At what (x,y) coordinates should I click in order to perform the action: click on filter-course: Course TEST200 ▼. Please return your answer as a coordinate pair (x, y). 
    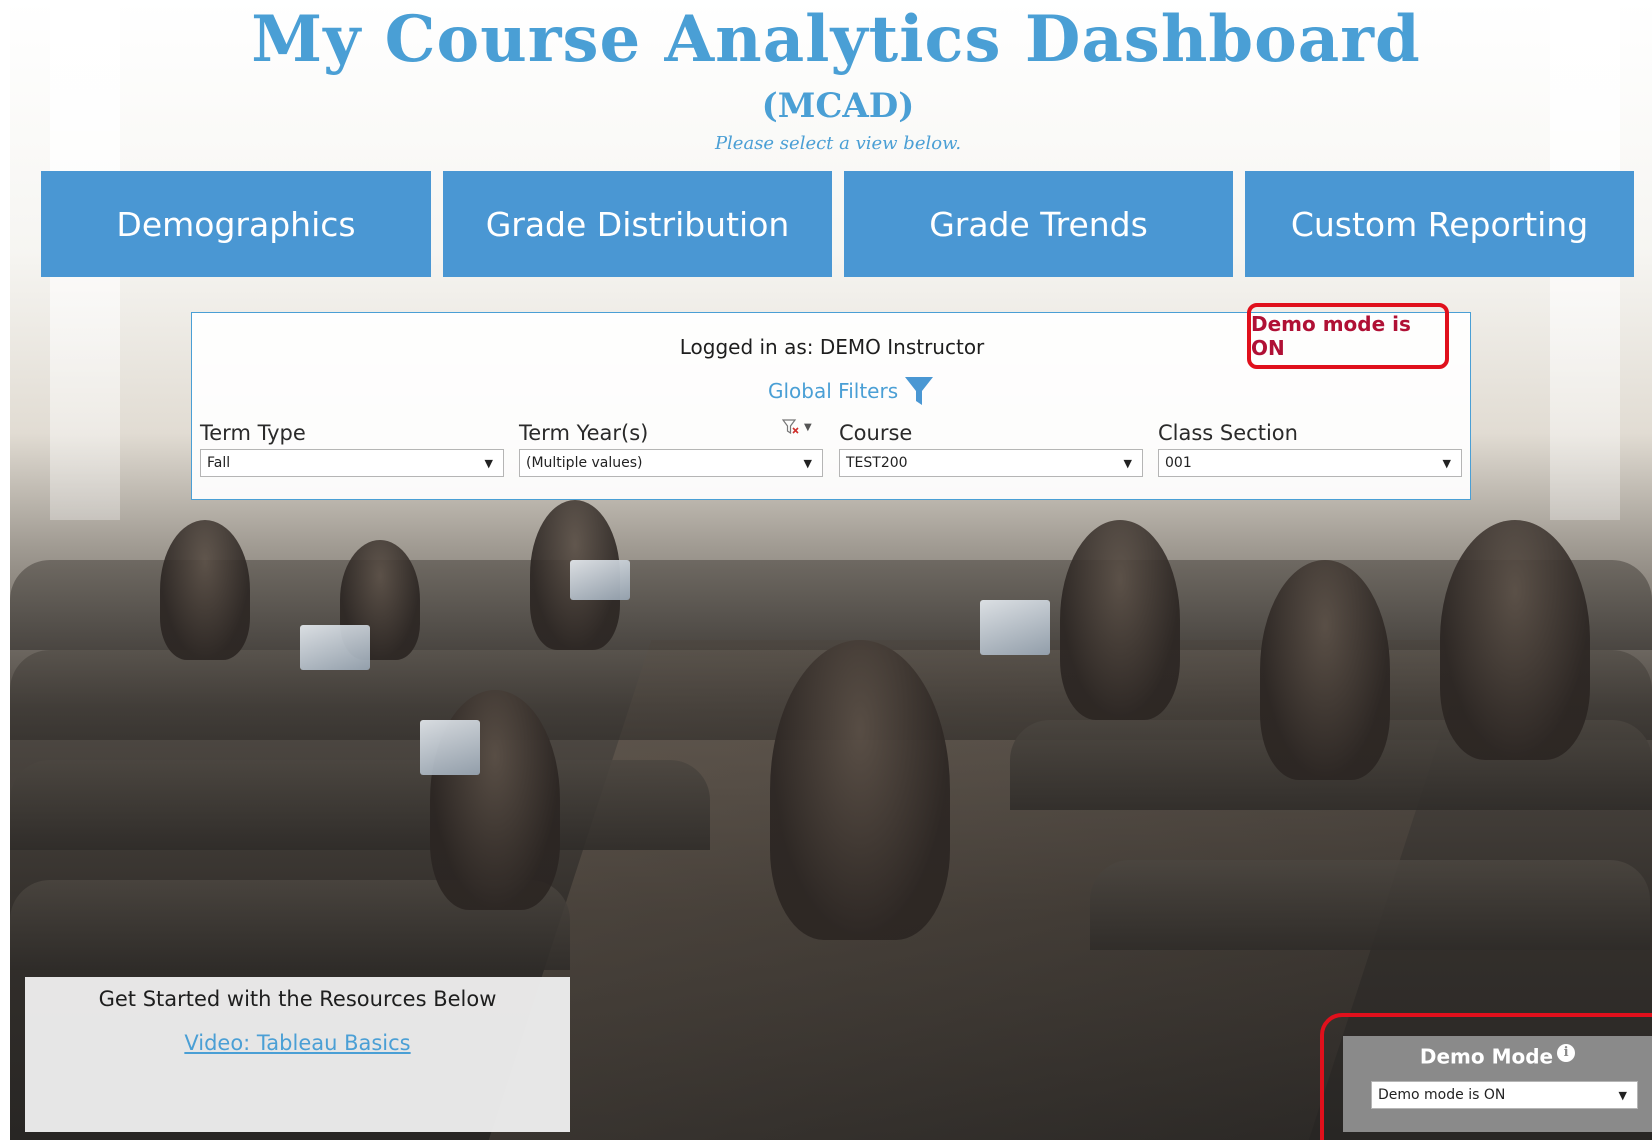
    Looking at the image, I should click on (991, 448).